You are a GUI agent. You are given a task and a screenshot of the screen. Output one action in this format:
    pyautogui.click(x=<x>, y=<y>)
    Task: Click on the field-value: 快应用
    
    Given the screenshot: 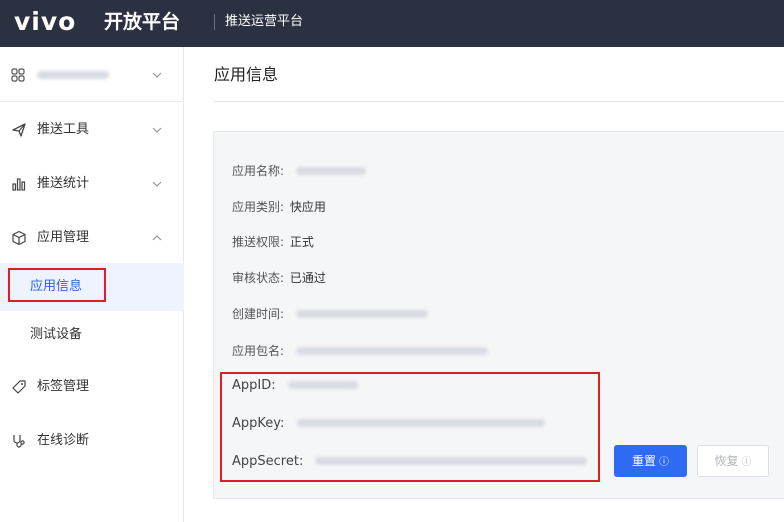 What is the action you would take?
    pyautogui.click(x=307, y=207)
    